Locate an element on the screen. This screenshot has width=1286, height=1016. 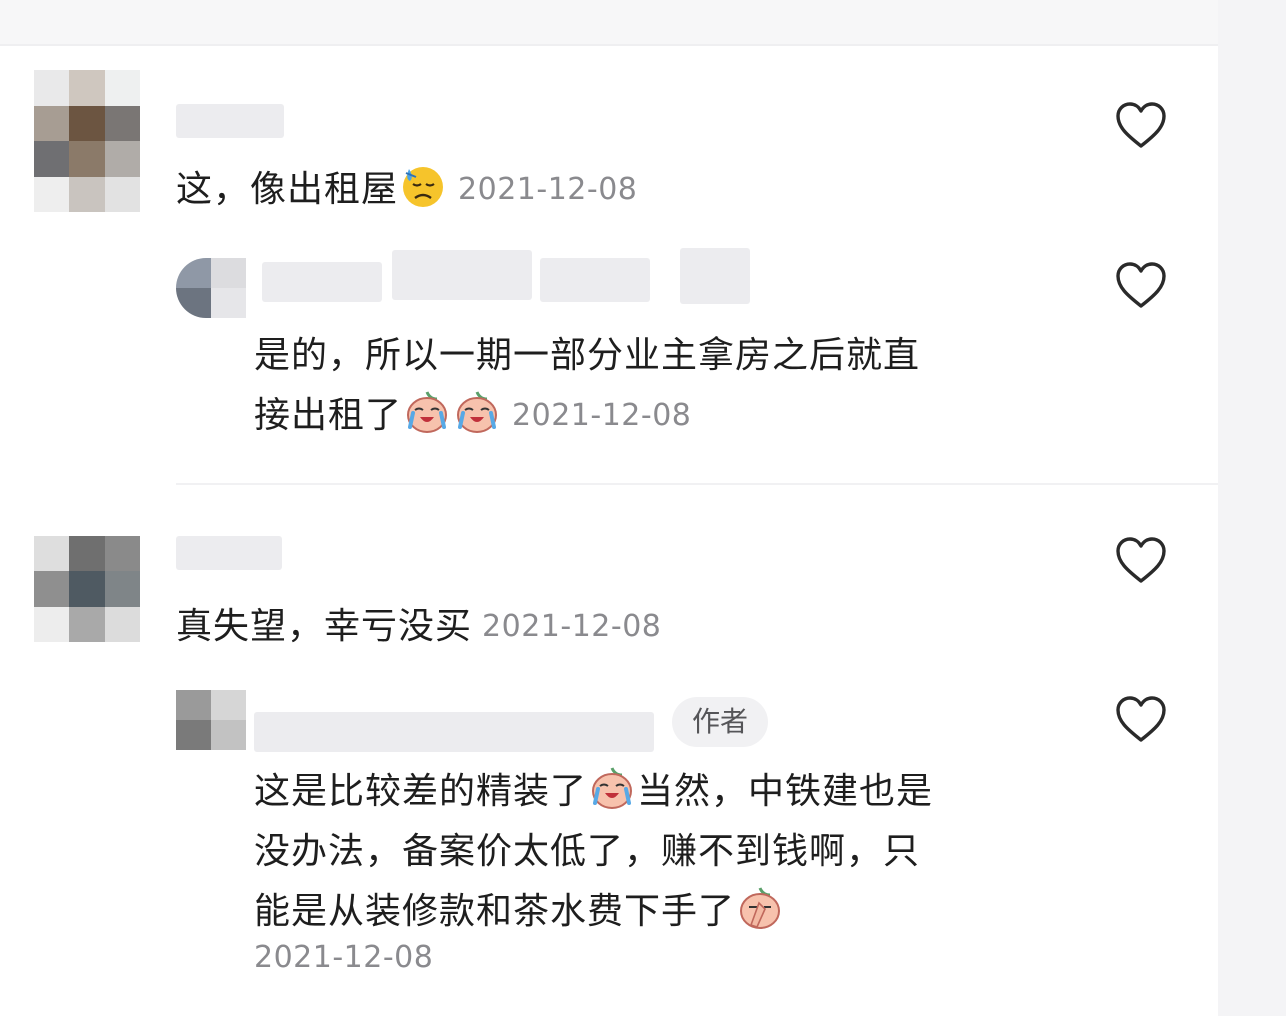
comment-text: 真失望，幸亏没买 2021-12-08 is located at coordinates (418, 627).